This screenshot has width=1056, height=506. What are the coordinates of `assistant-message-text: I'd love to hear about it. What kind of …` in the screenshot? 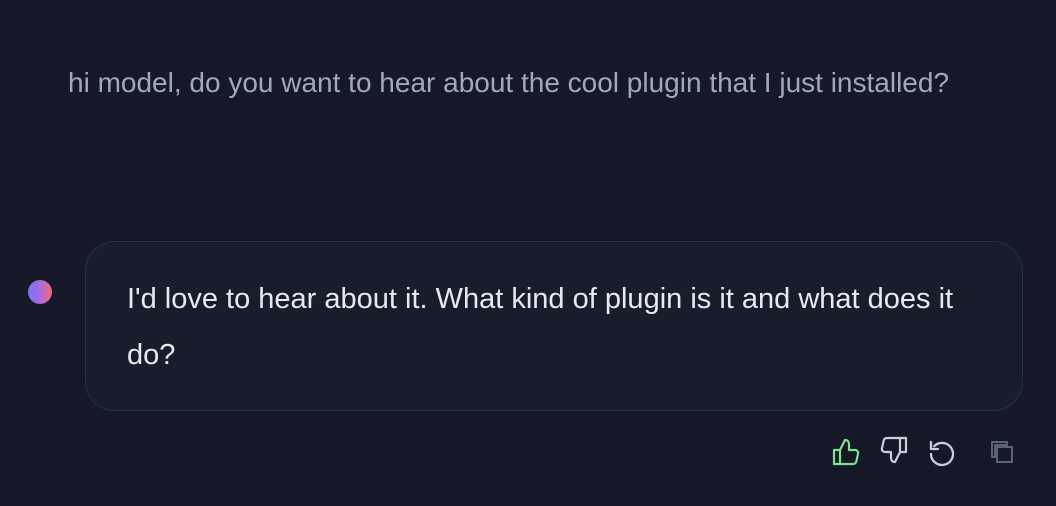 It's located at (540, 327).